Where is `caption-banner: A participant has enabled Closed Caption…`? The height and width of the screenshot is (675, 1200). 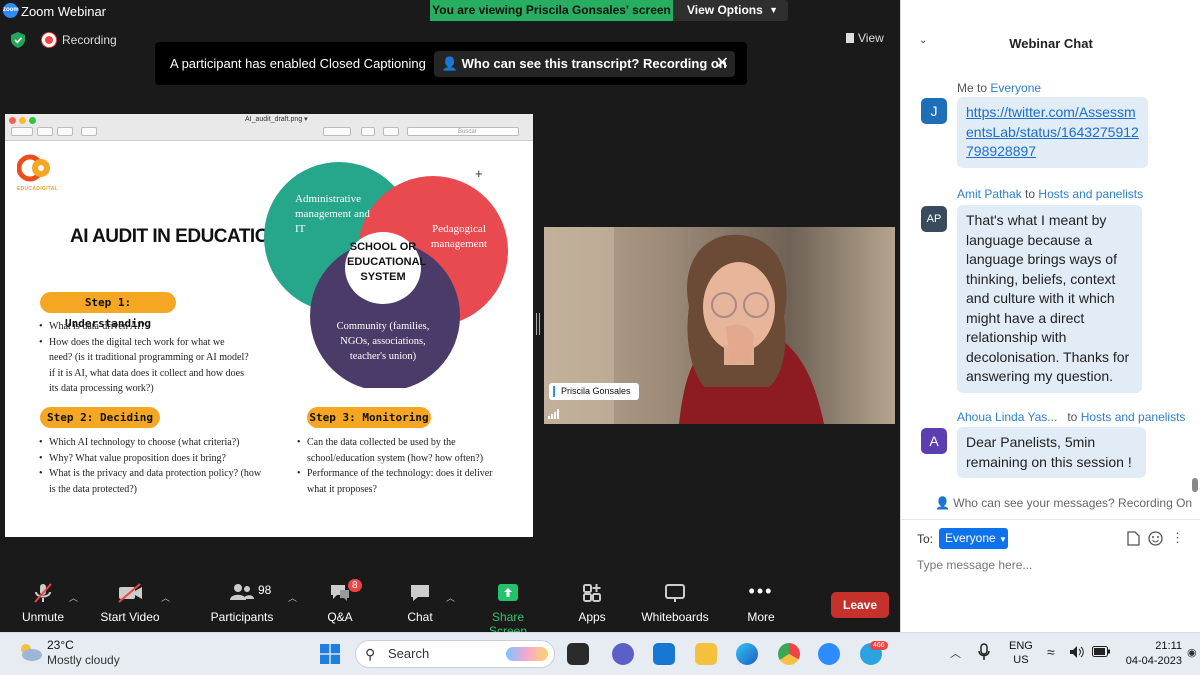
caption-banner: A participant has enabled Closed Caption… is located at coordinates (451, 63).